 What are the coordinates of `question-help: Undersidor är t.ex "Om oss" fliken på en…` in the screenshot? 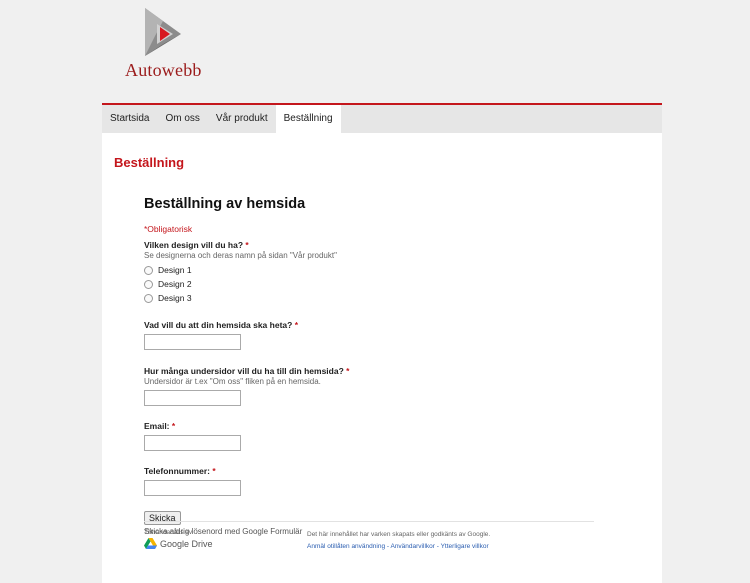 It's located at (232, 381).